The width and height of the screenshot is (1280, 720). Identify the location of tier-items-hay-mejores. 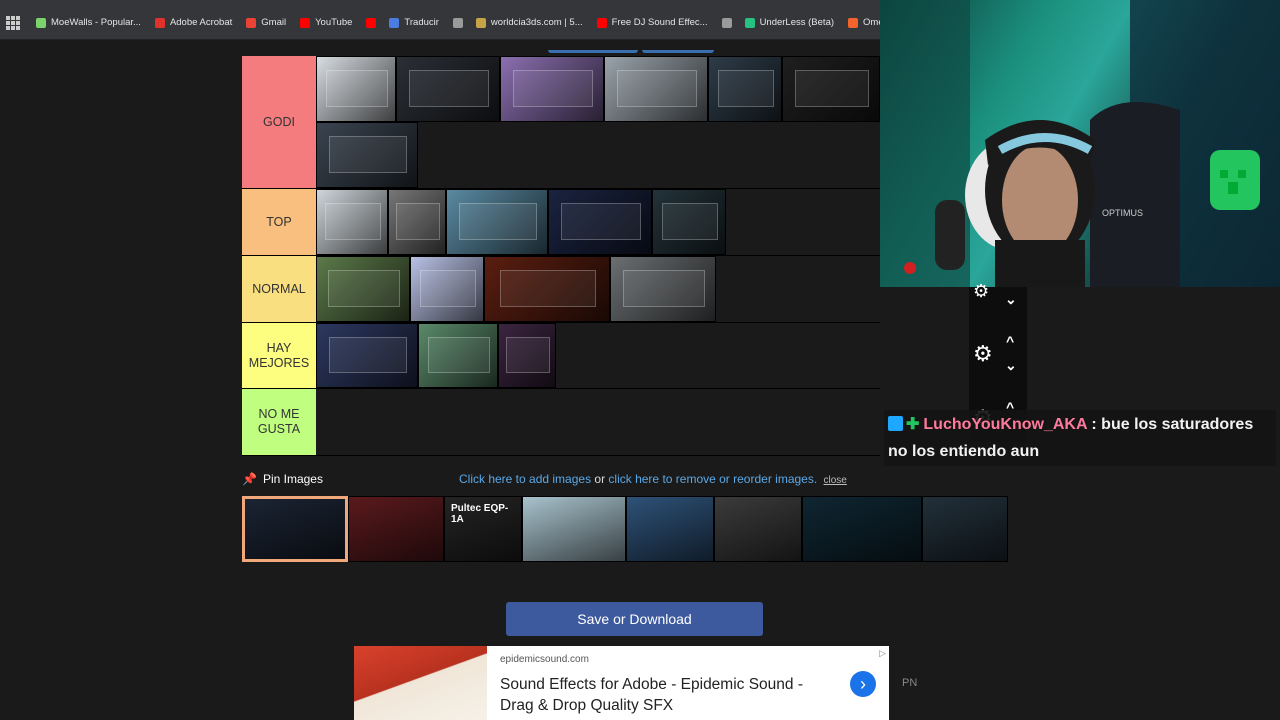
(598, 355).